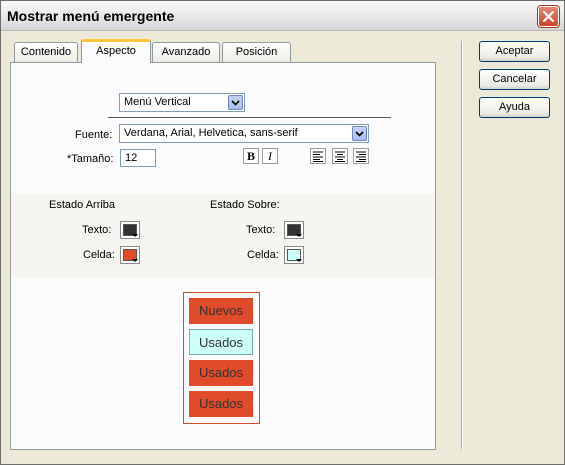 This screenshot has width=565, height=465. Describe the element at coordinates (221, 358) in the screenshot. I see `menu-preview: Nuevos Usados Usados Usados` at that location.